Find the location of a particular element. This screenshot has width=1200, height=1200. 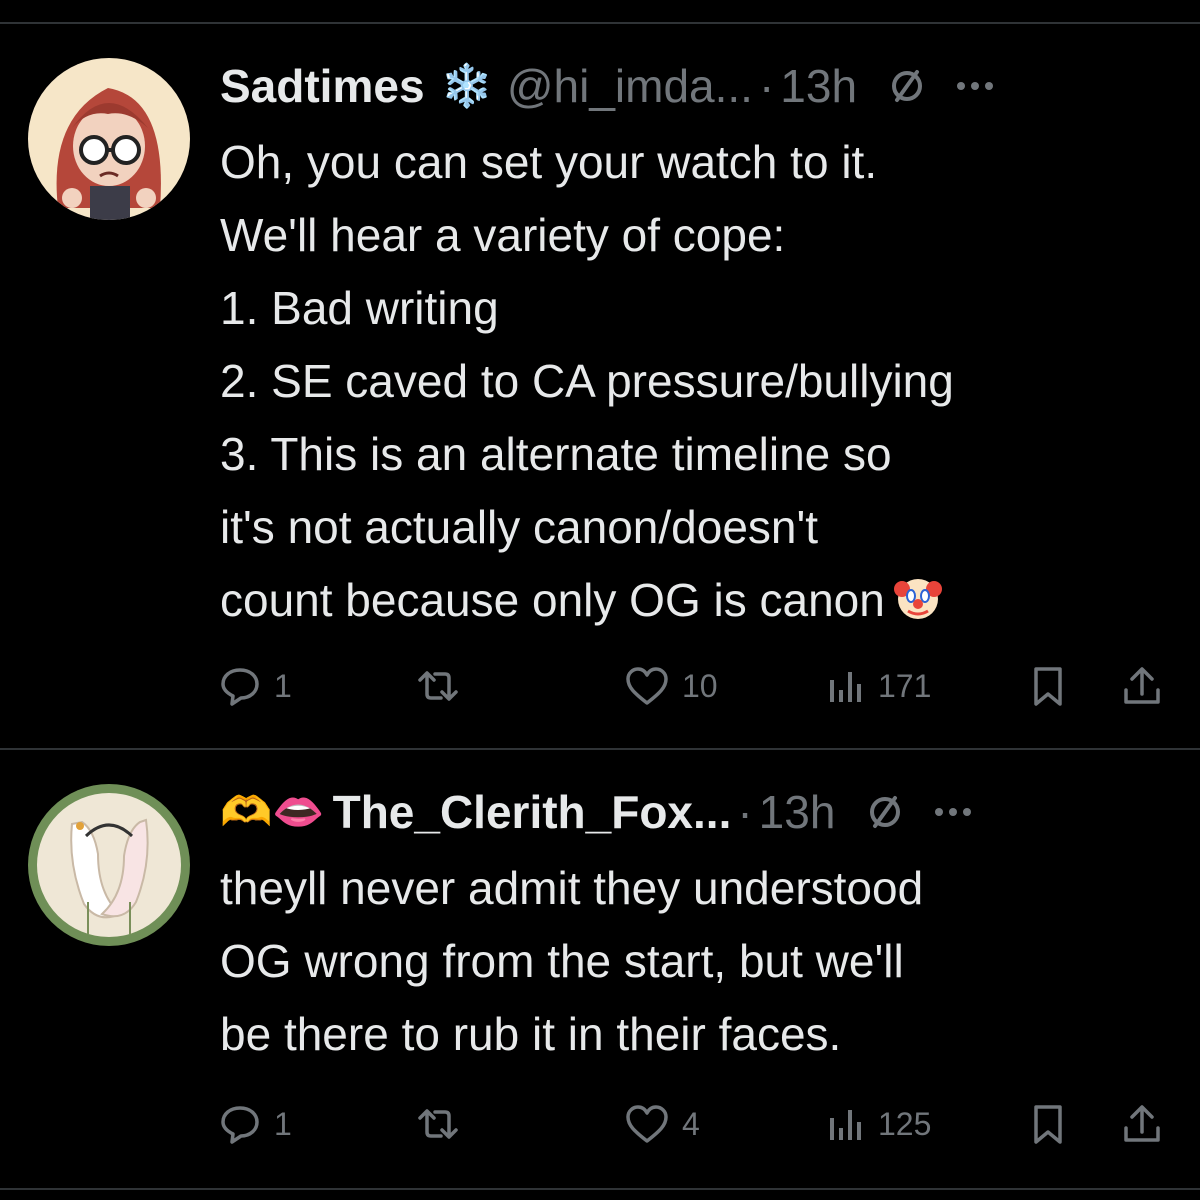

views-button: 171 is located at coordinates (878, 686).